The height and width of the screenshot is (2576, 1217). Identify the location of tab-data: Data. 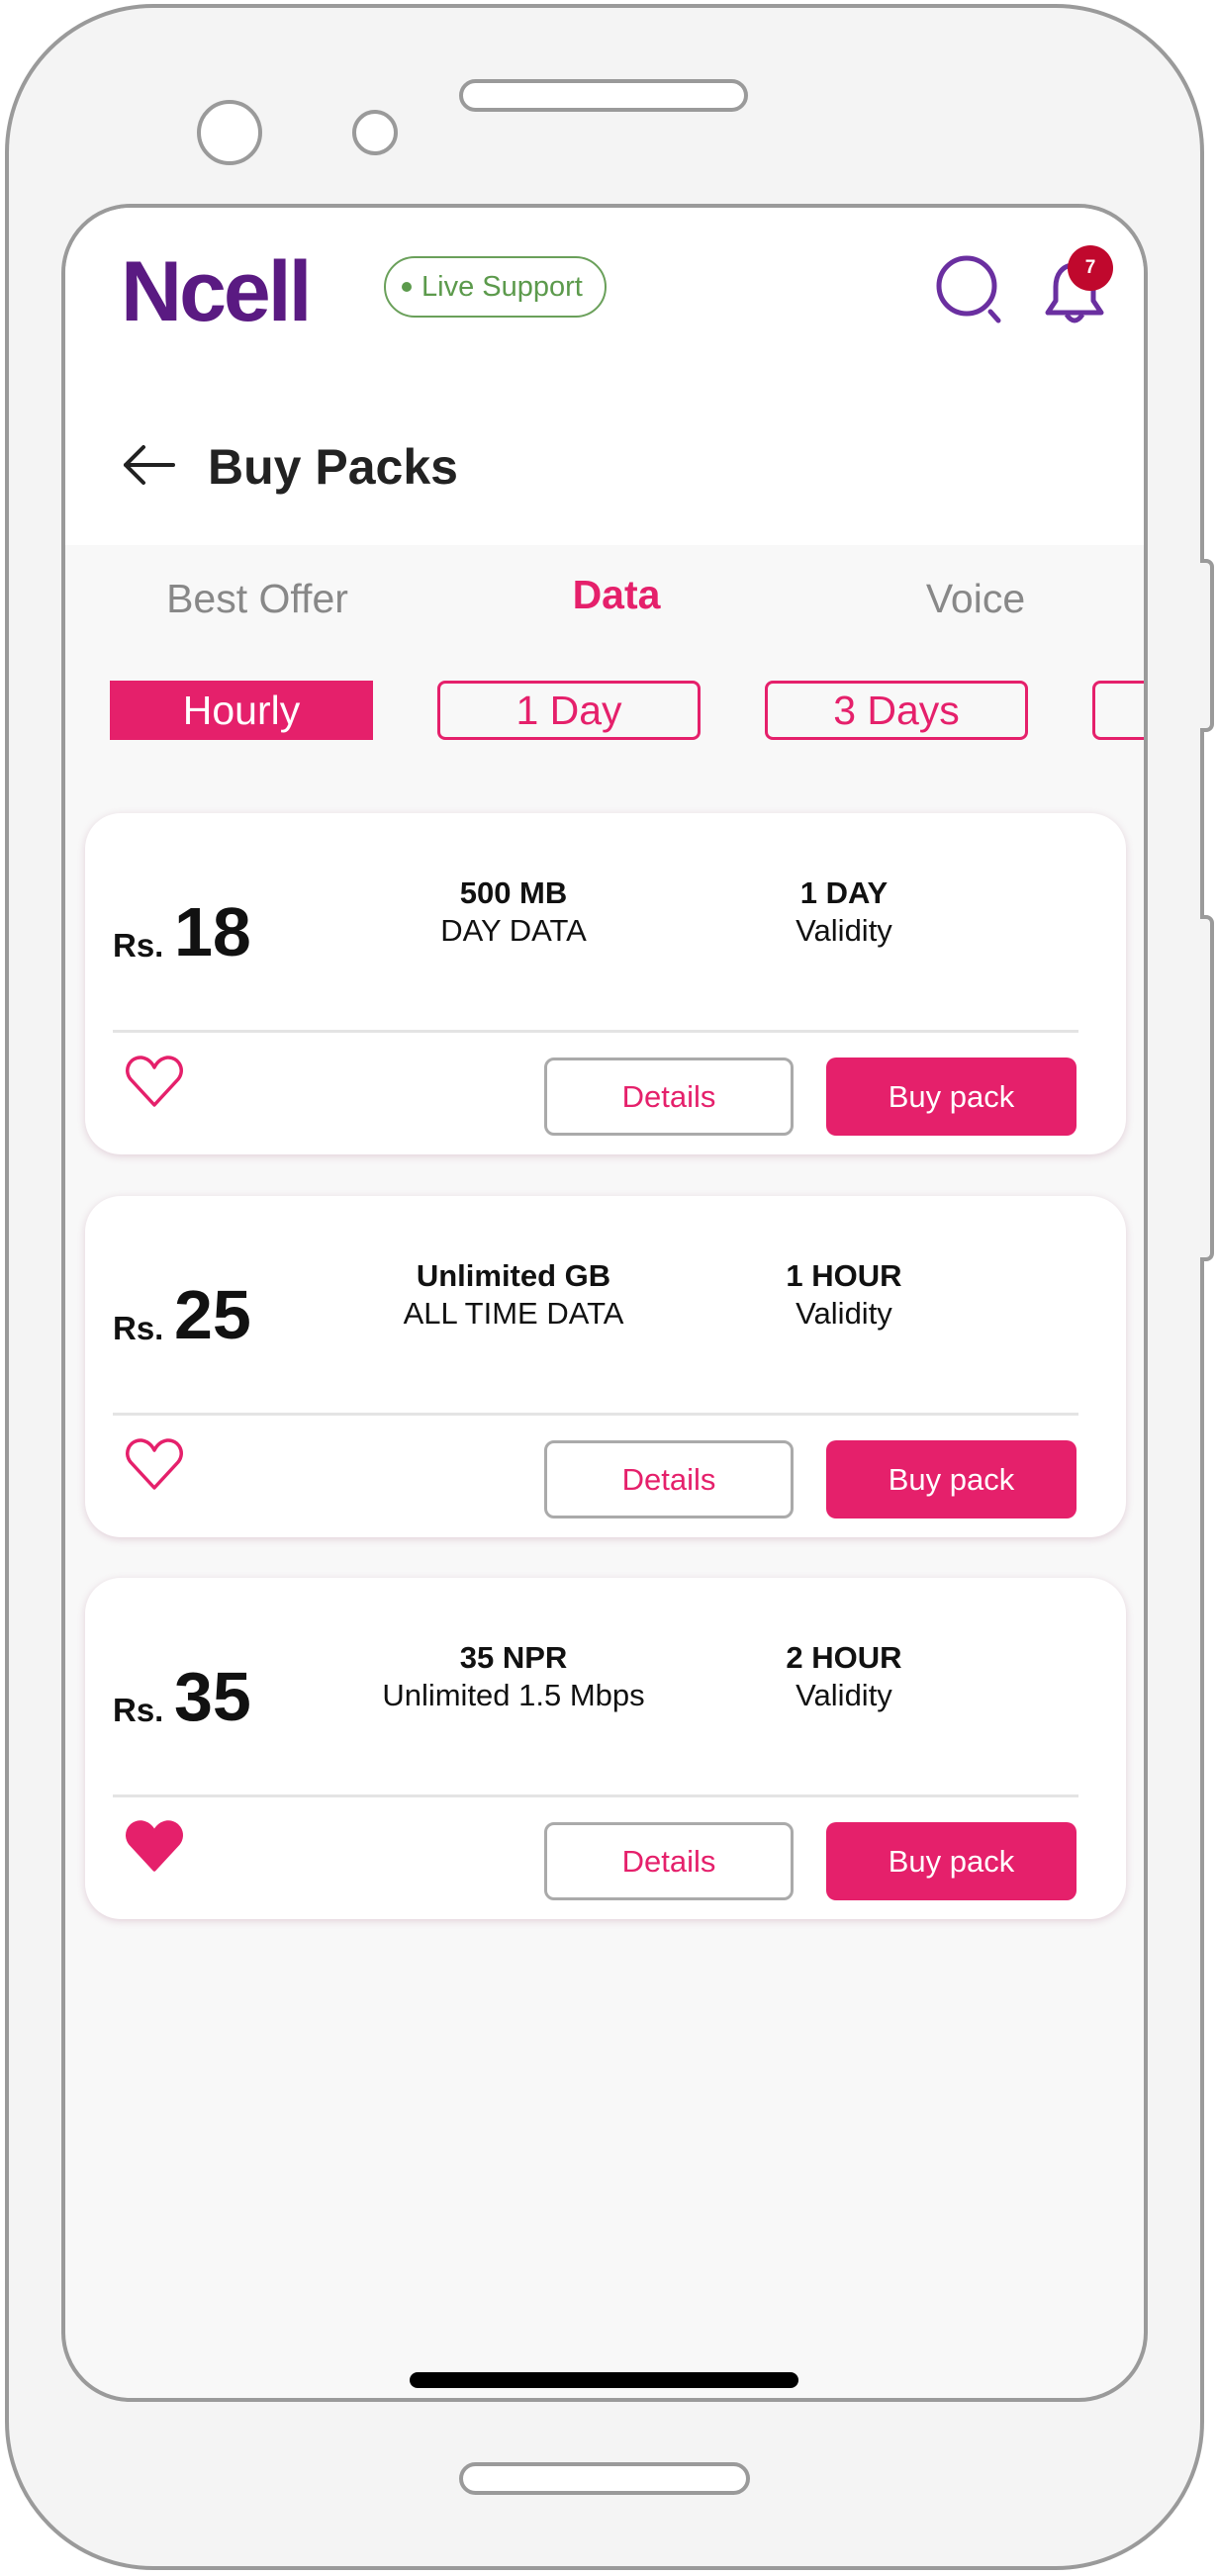
(617, 595).